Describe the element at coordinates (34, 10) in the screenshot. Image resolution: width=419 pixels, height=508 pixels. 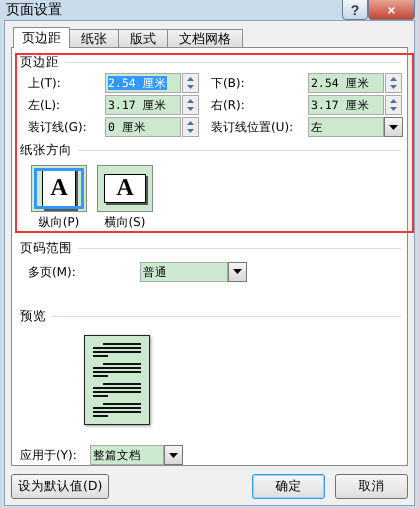
I see `window-title: 页面设置` at that location.